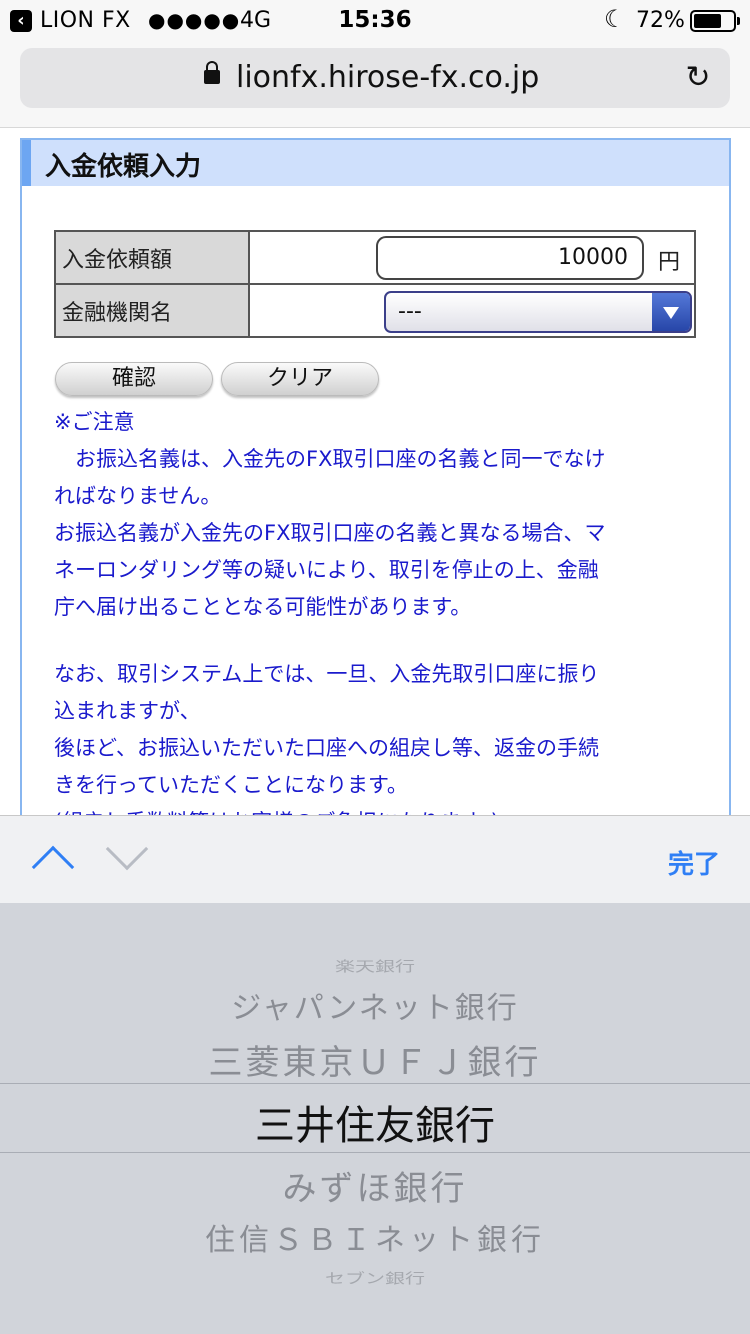 This screenshot has width=750, height=1334. What do you see at coordinates (330, 533) in the screenshot?
I see `notice-line: お振込名義が入金先のFX取引口座の名義と異なる場合、マ` at bounding box center [330, 533].